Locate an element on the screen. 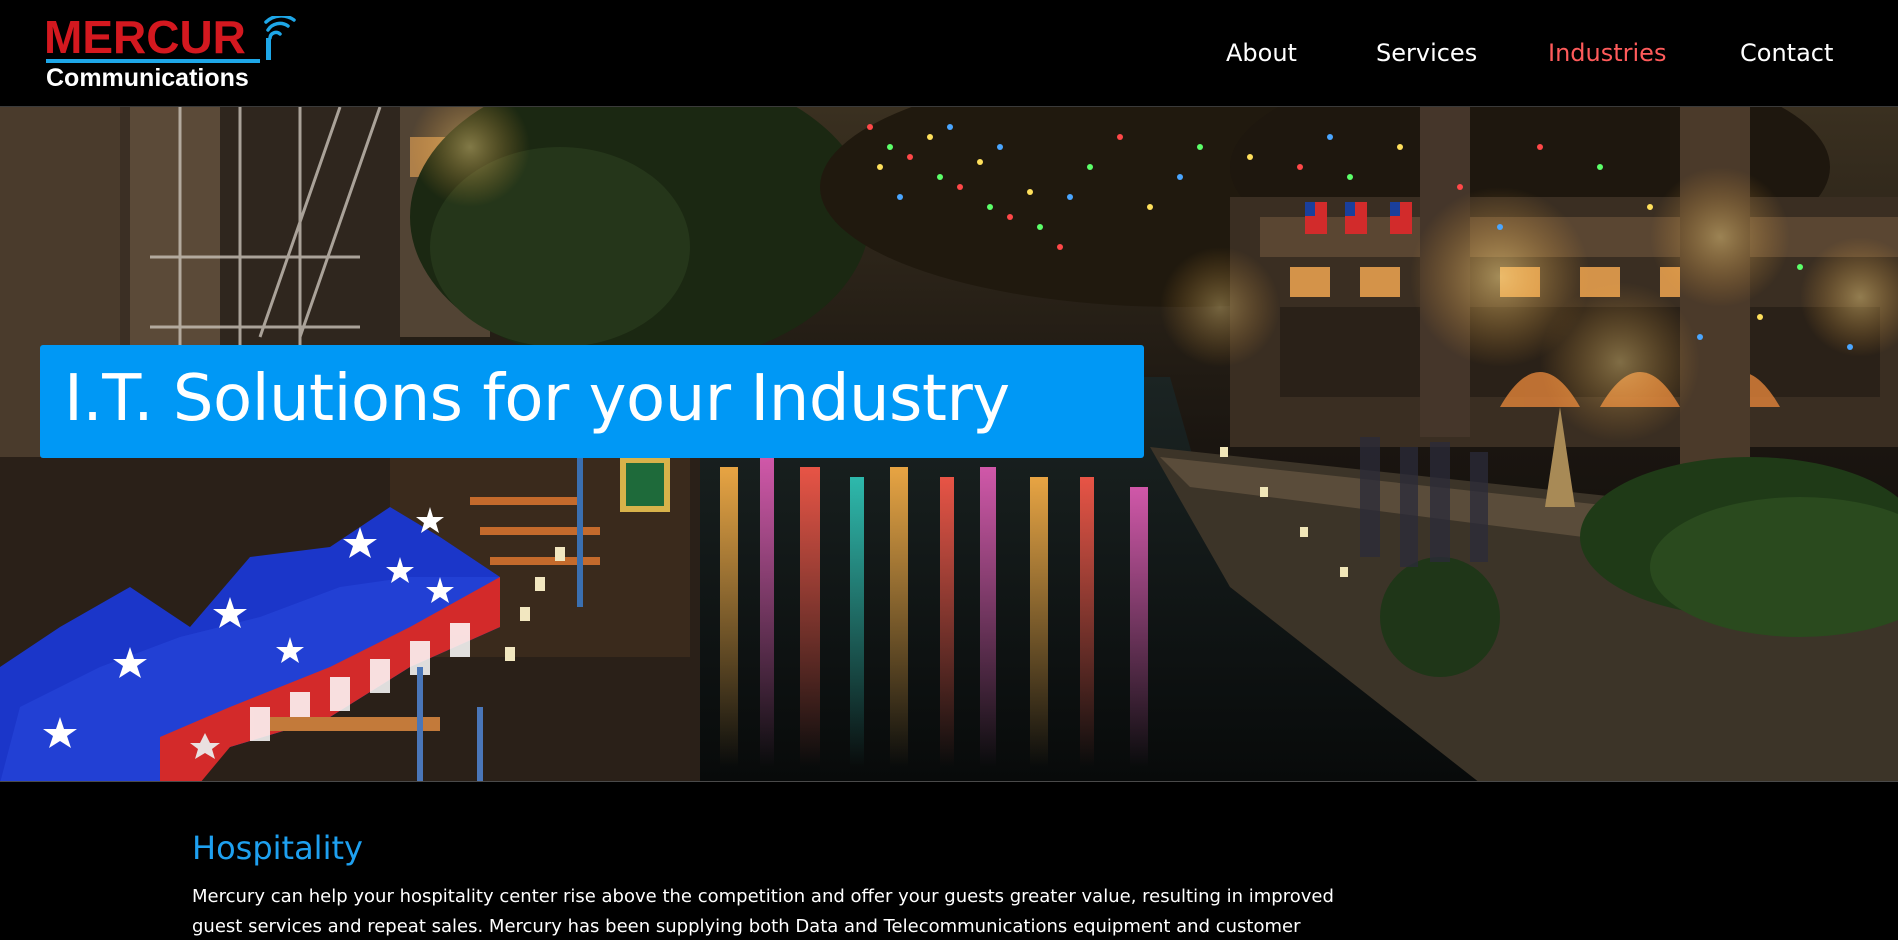 Image resolution: width=1898 pixels, height=940 pixels. nav-item-contact: Contact is located at coordinates (1786, 53).